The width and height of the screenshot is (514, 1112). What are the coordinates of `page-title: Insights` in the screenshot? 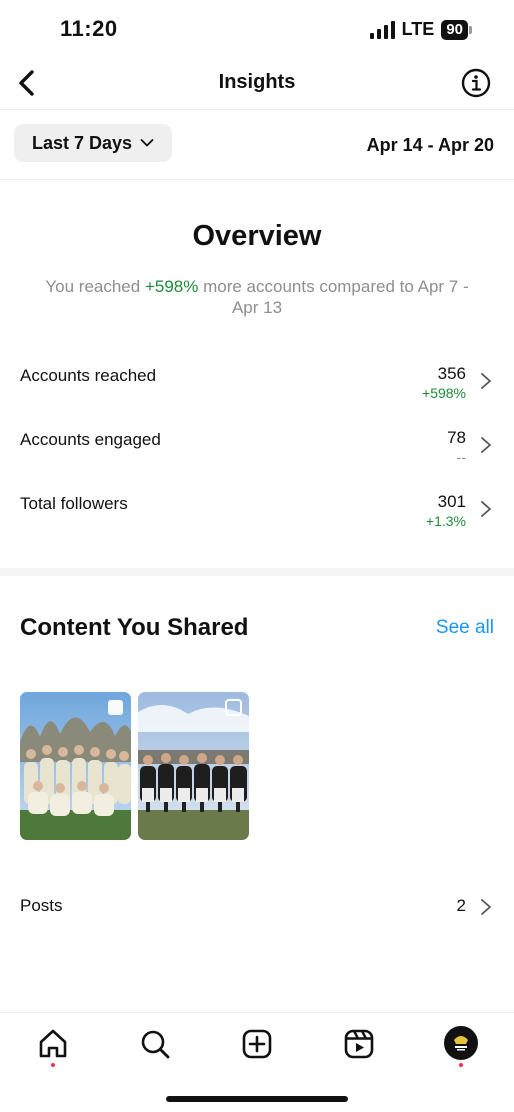 It's located at (257, 82).